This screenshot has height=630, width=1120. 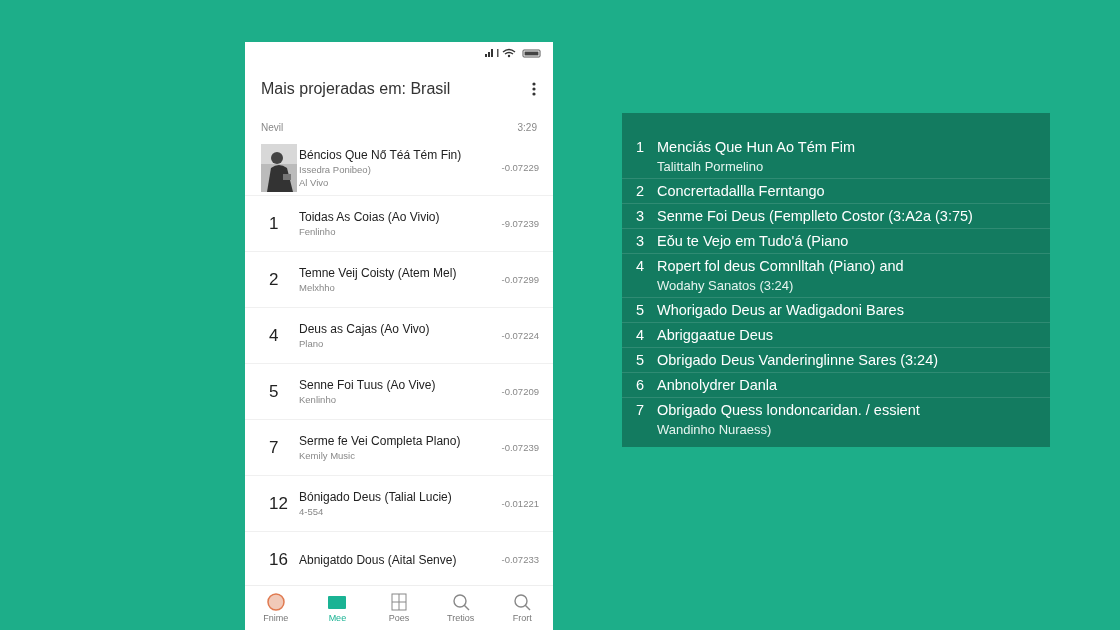 What do you see at coordinates (312, 511) in the screenshot?
I see `artist-name: 4-554` at bounding box center [312, 511].